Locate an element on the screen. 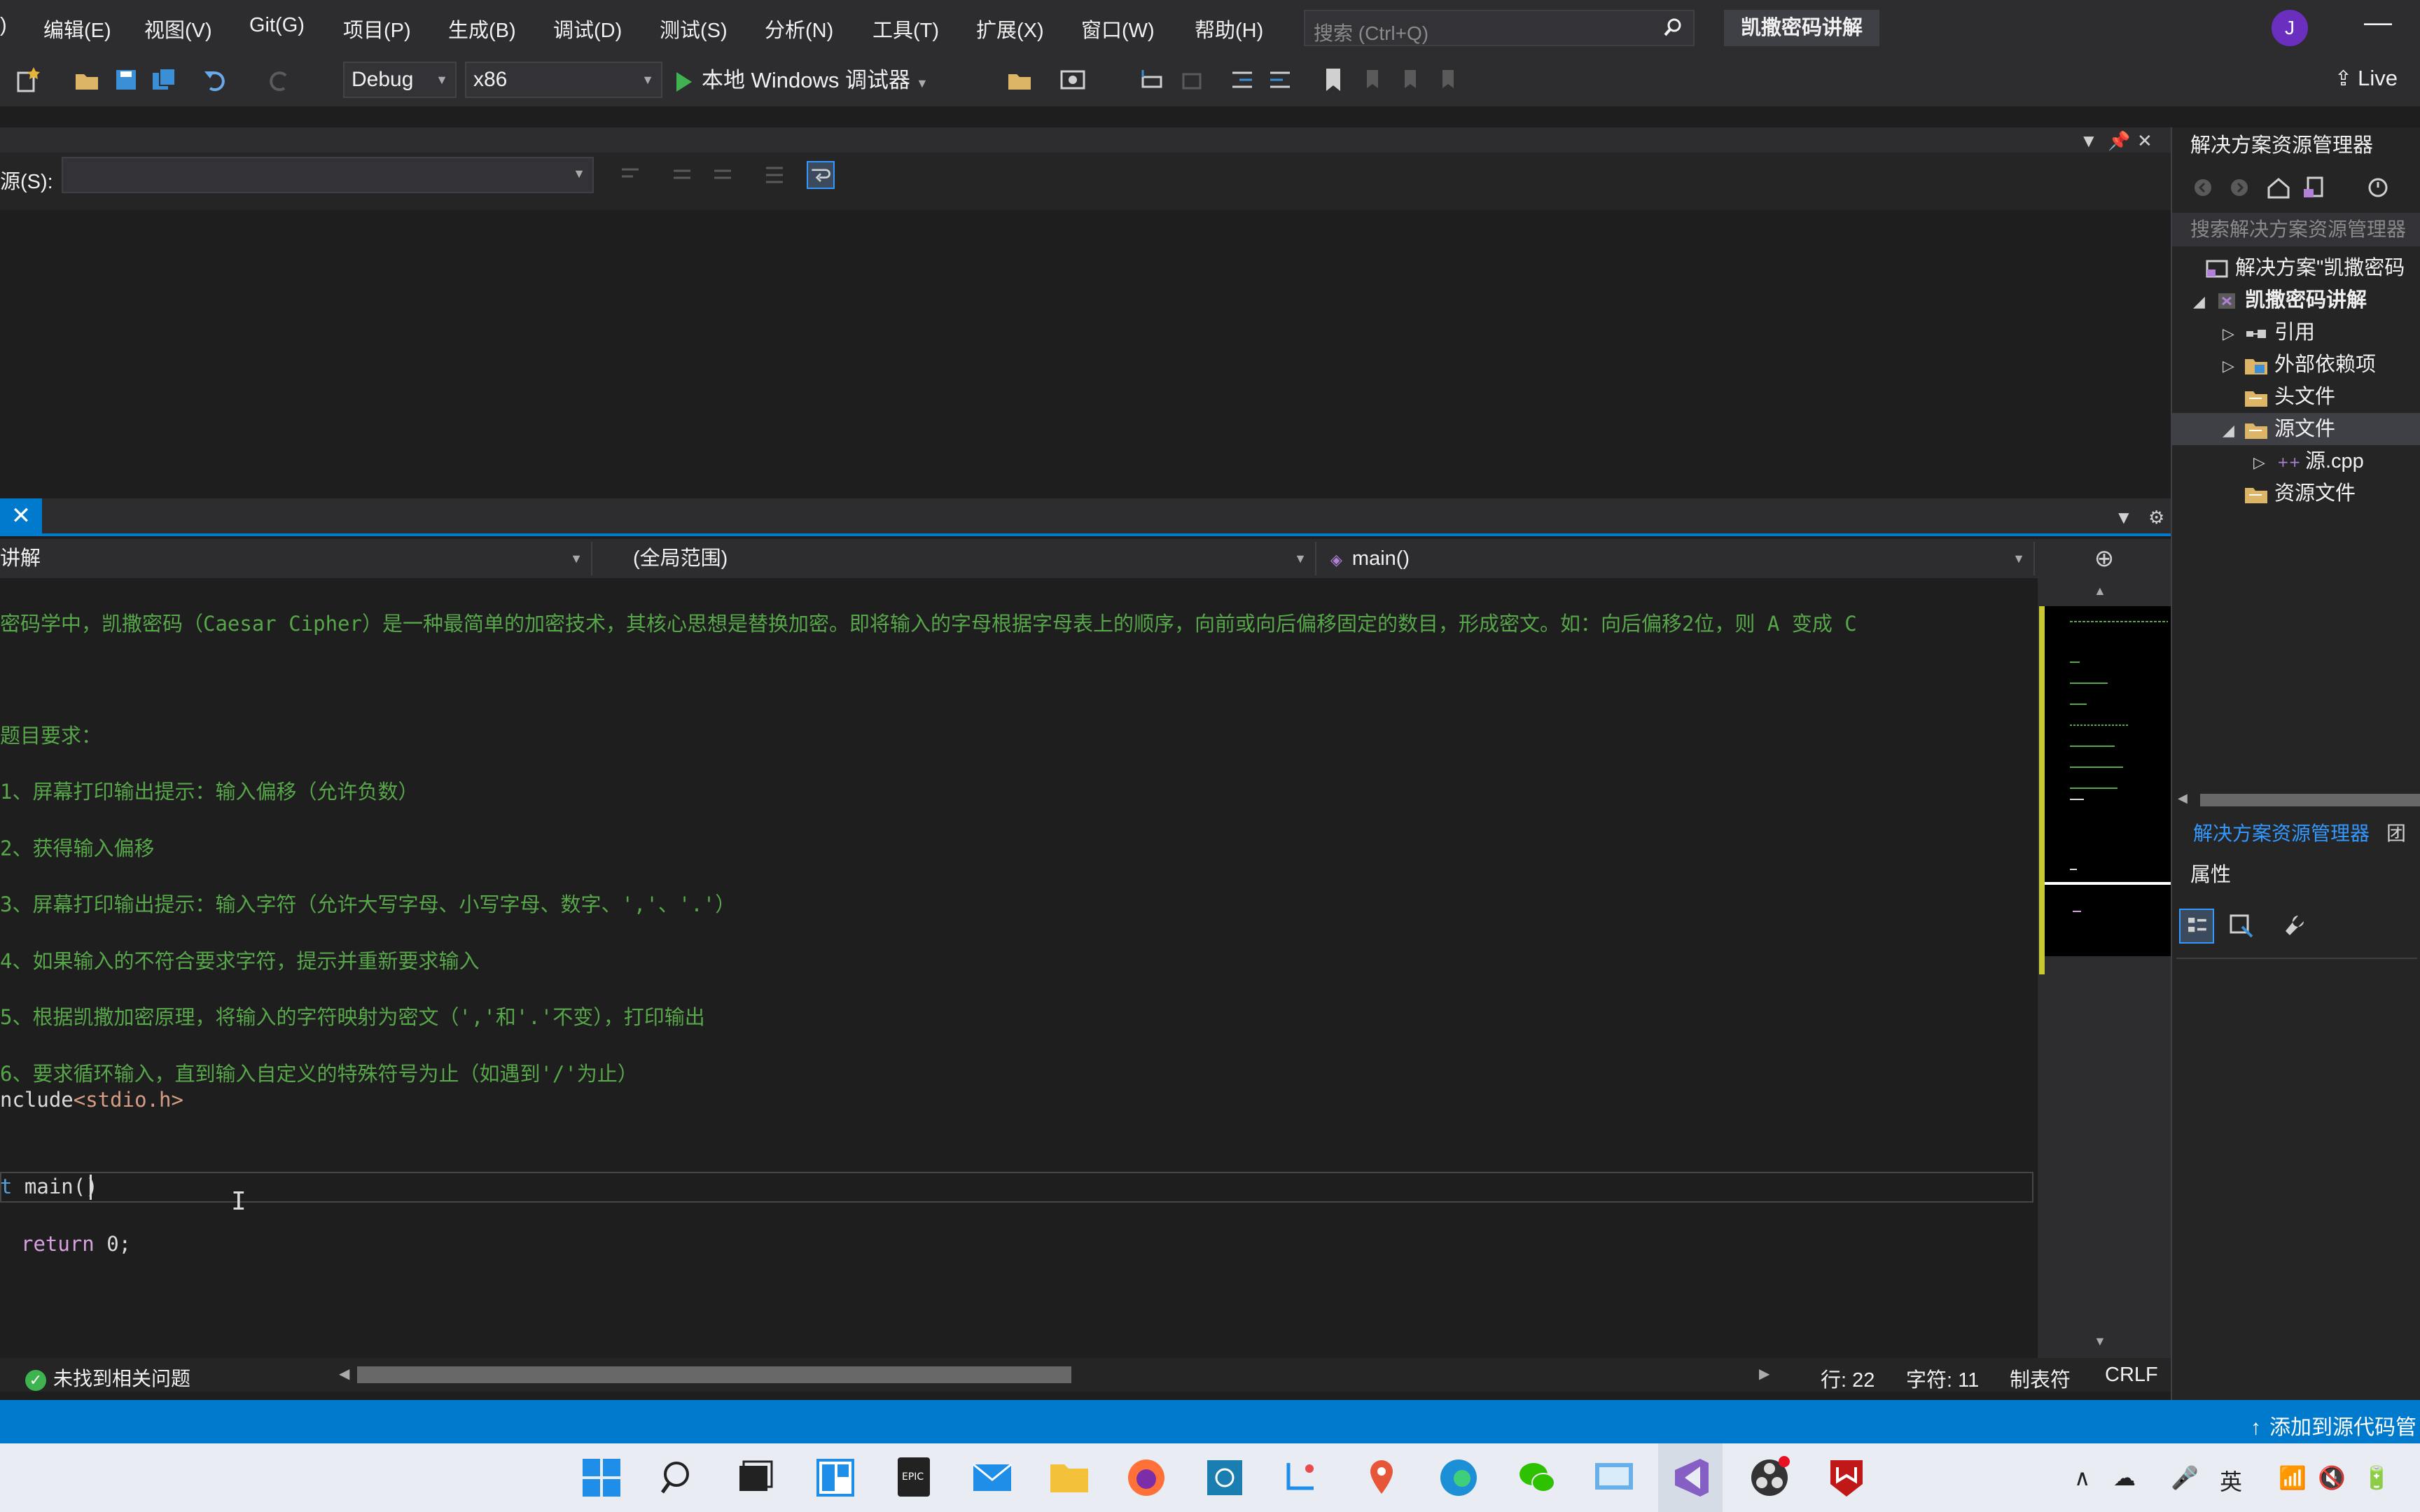 The image size is (2420, 1512). indent-mode-indicator: 制表符 is located at coordinates (2040, 1378).